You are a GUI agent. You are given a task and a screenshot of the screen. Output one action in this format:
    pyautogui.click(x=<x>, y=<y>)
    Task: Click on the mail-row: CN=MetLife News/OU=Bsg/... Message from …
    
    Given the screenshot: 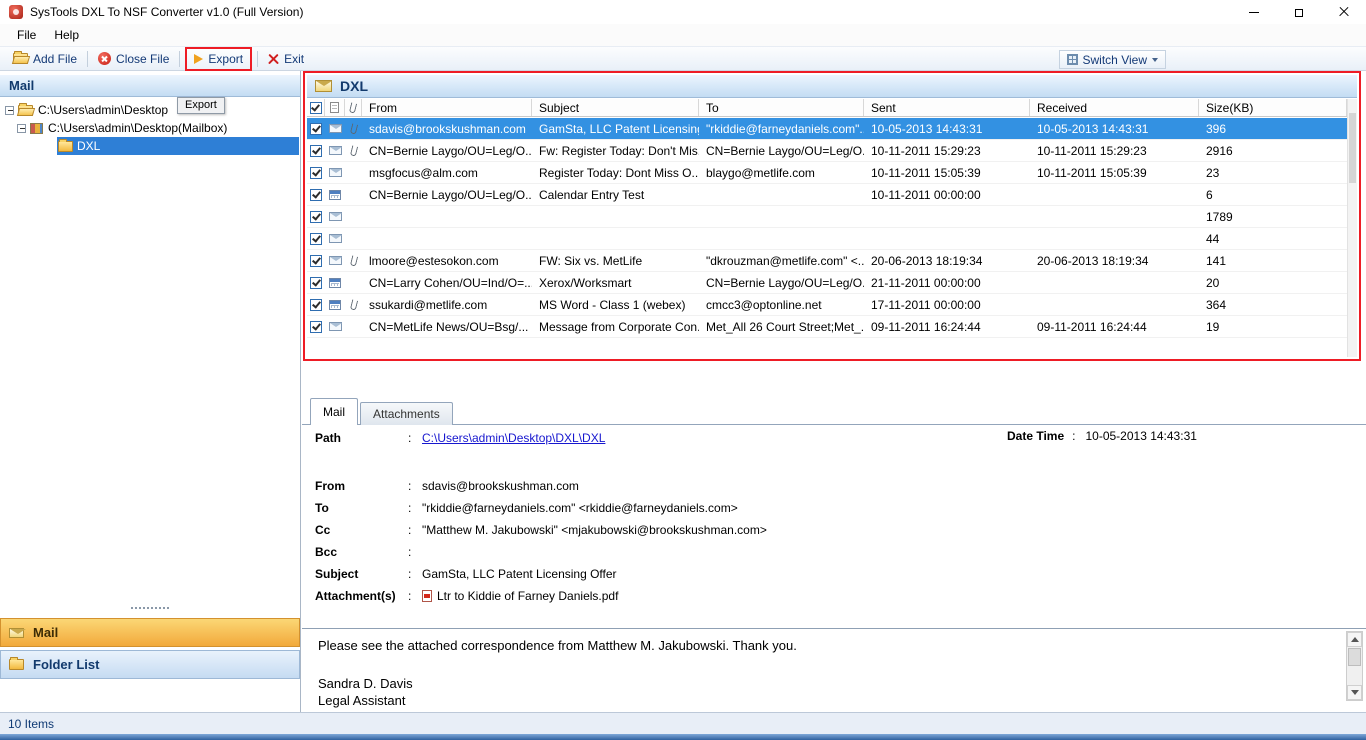 What is the action you would take?
    pyautogui.click(x=827, y=327)
    